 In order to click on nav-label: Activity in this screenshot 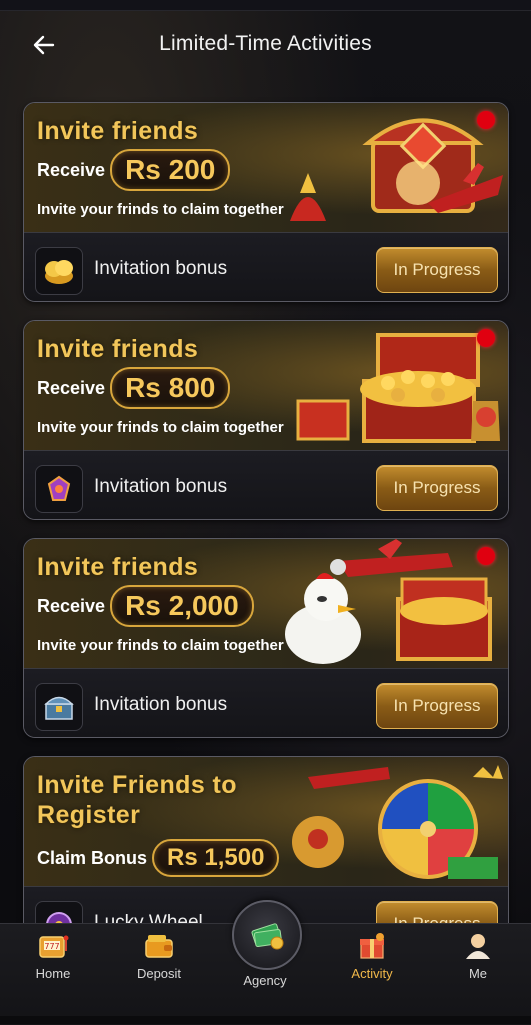, I will do `click(372, 973)`.